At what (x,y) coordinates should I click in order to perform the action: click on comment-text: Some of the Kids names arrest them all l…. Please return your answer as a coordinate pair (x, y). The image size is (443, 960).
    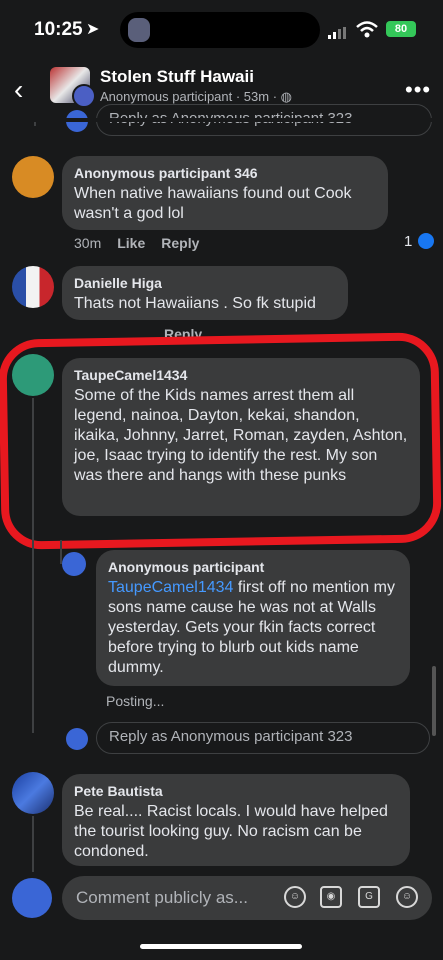
    Looking at the image, I should click on (241, 435).